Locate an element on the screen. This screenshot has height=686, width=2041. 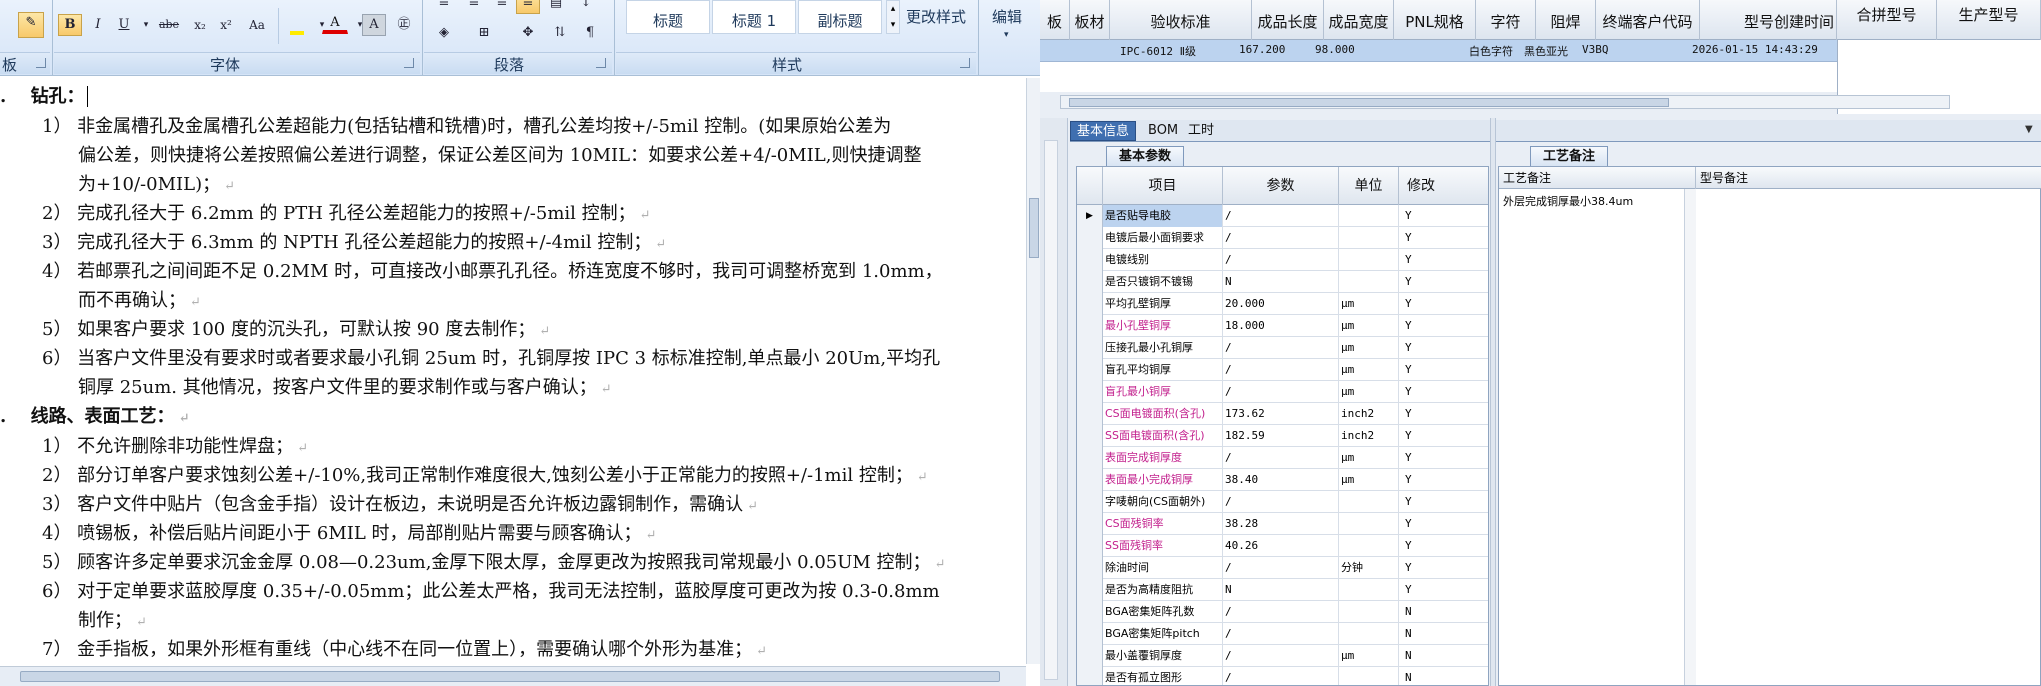
styles-scroll-icon: ▴ ▾ is located at coordinates (893, 17).